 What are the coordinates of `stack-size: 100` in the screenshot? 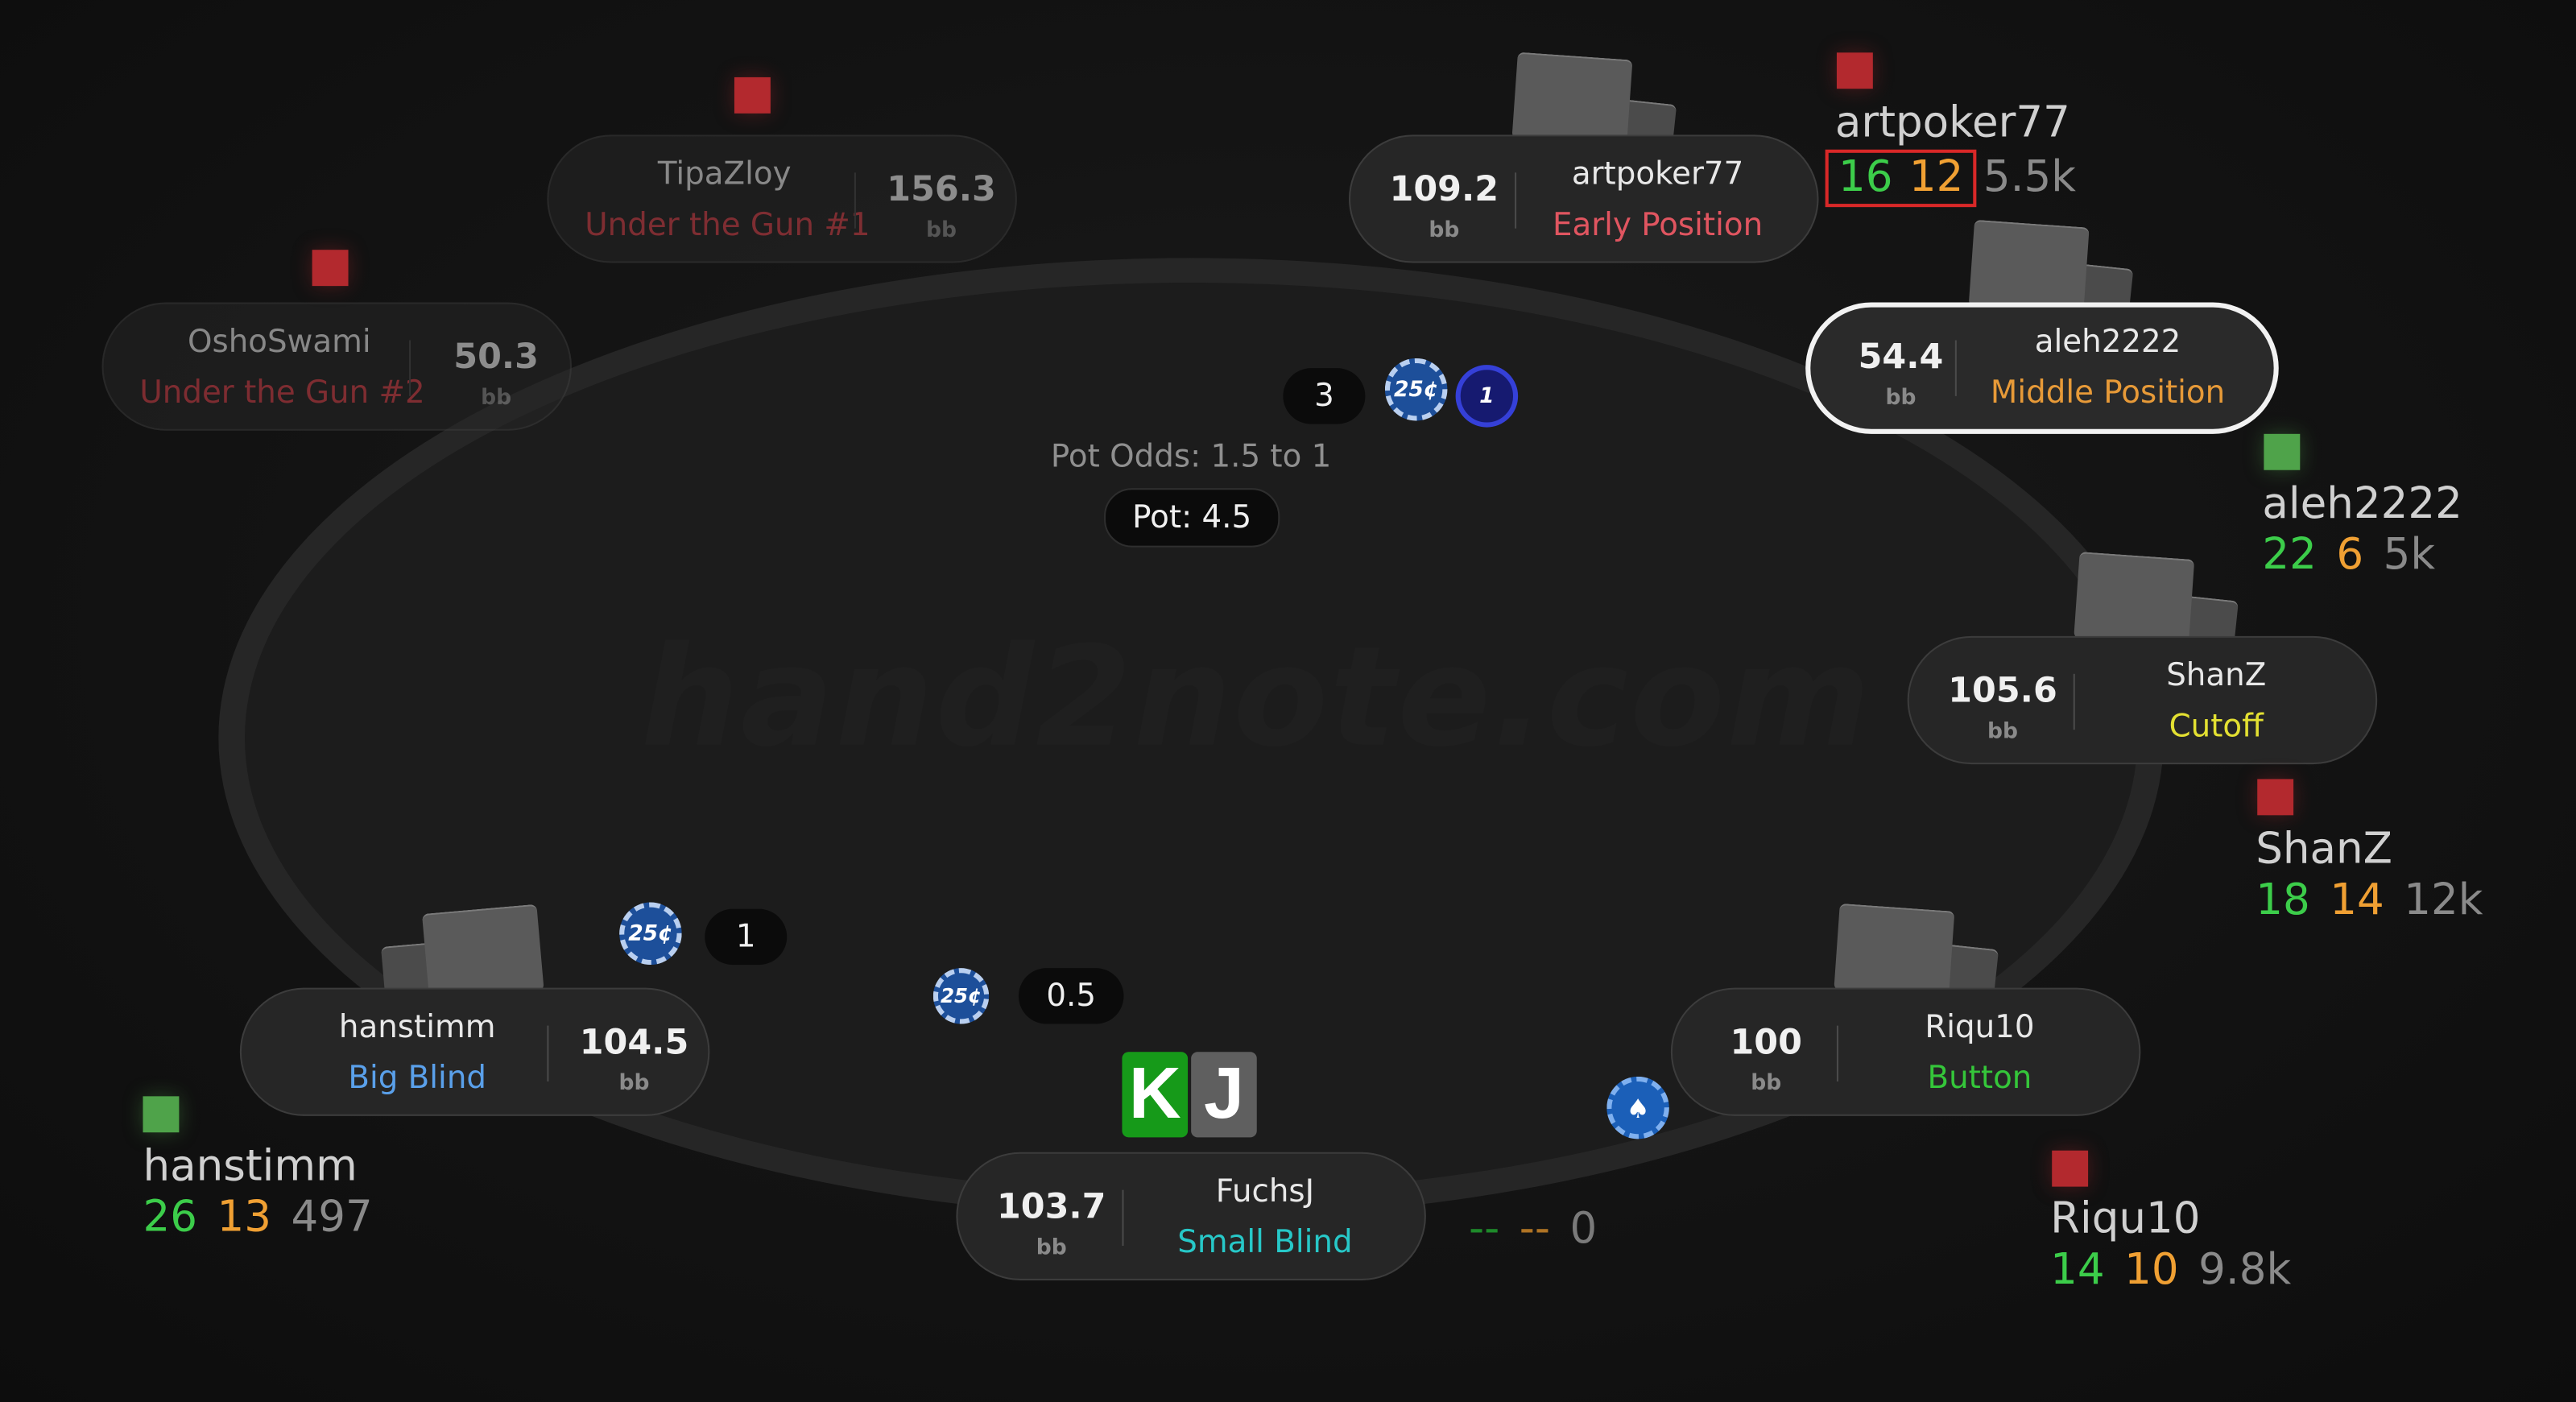 It's located at (1766, 1042).